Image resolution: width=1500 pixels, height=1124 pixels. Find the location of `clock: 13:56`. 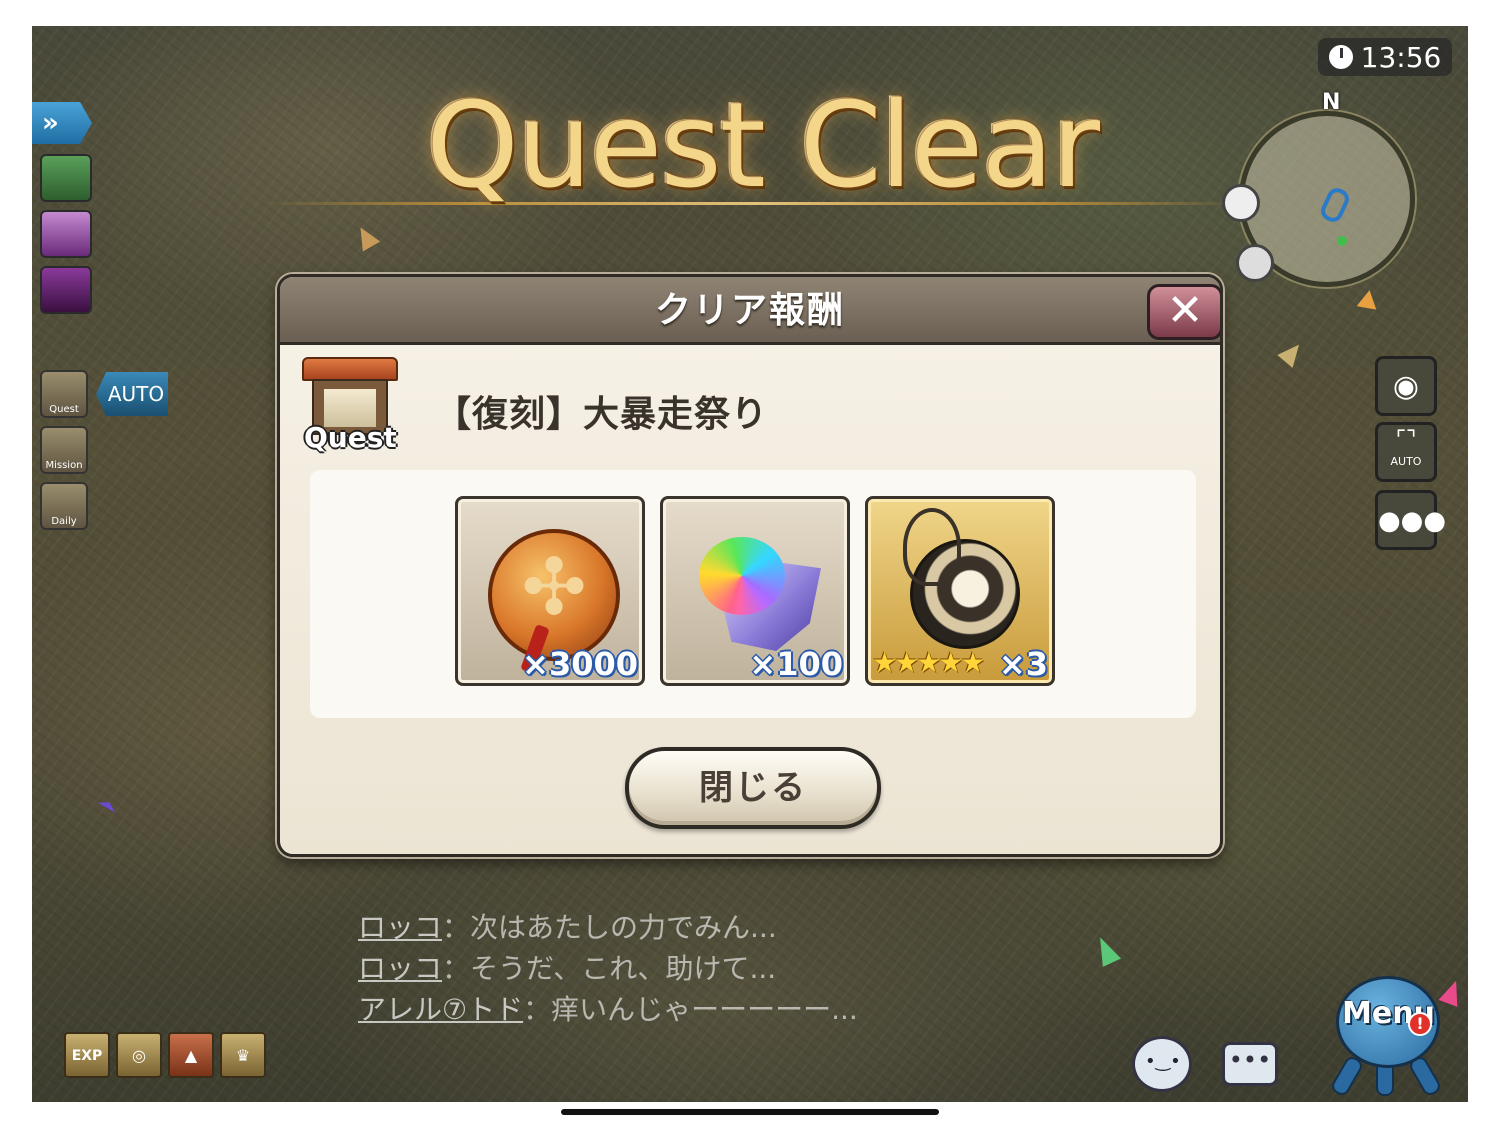

clock: 13:56 is located at coordinates (1385, 57).